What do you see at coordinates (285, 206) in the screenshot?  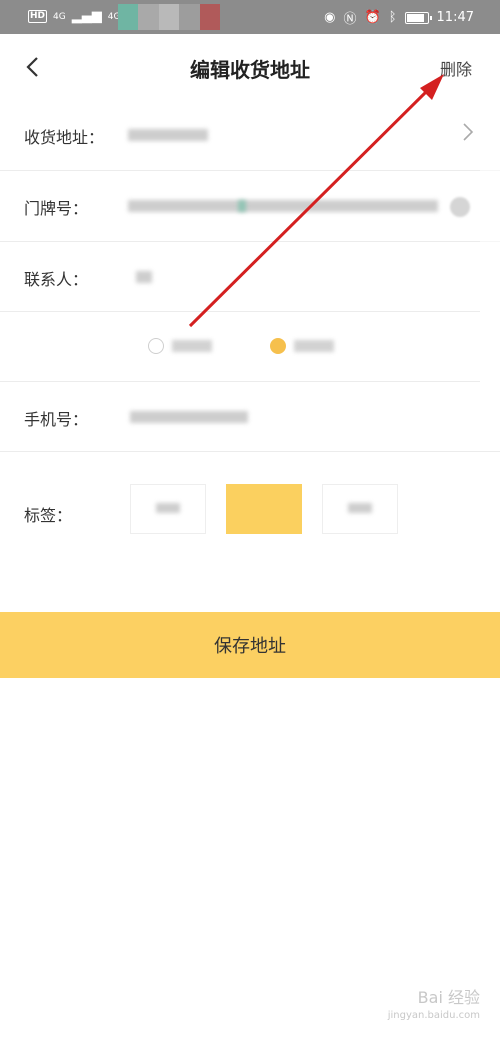 I see `house-number-input` at bounding box center [285, 206].